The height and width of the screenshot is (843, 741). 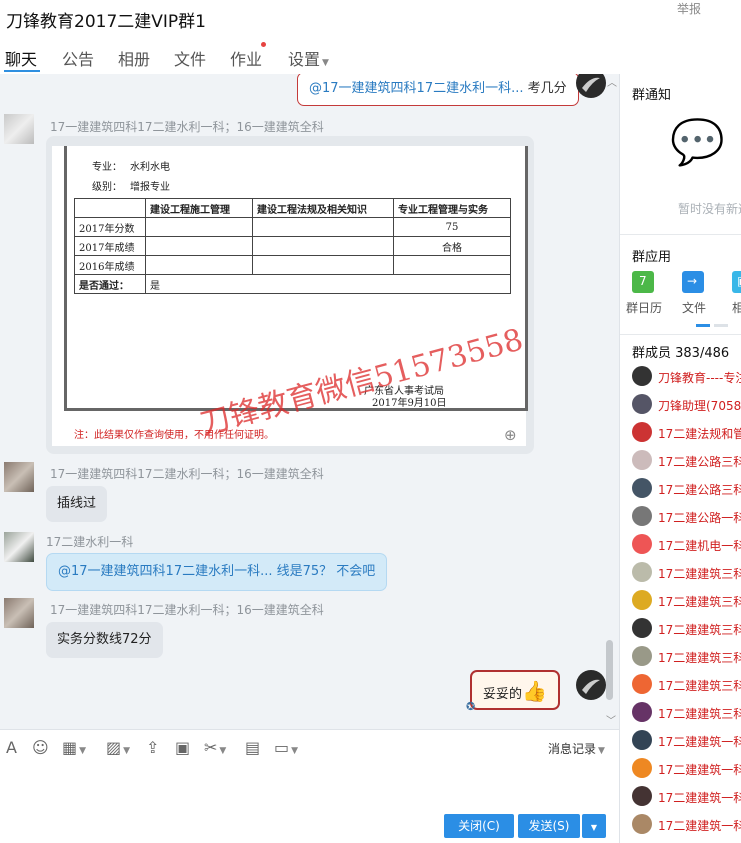 What do you see at coordinates (643, 282) in the screenshot?
I see `calendar-icon: 7` at bounding box center [643, 282].